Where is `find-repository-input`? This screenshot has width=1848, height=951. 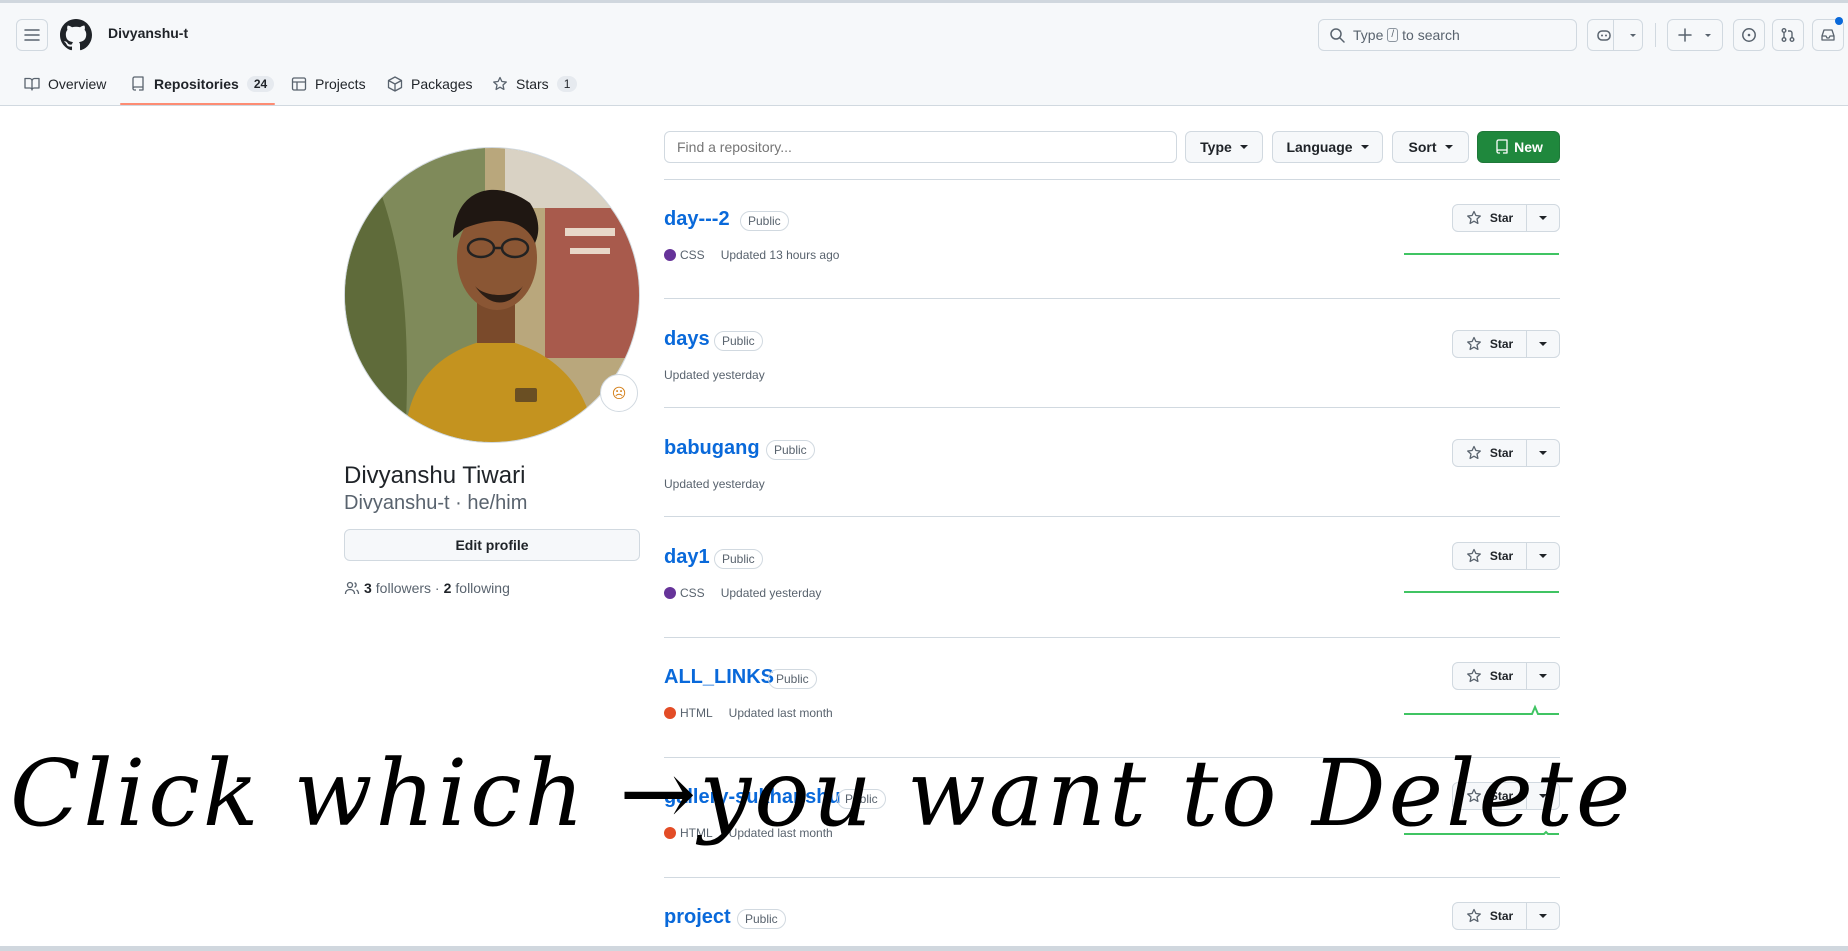
find-repository-input is located at coordinates (920, 147).